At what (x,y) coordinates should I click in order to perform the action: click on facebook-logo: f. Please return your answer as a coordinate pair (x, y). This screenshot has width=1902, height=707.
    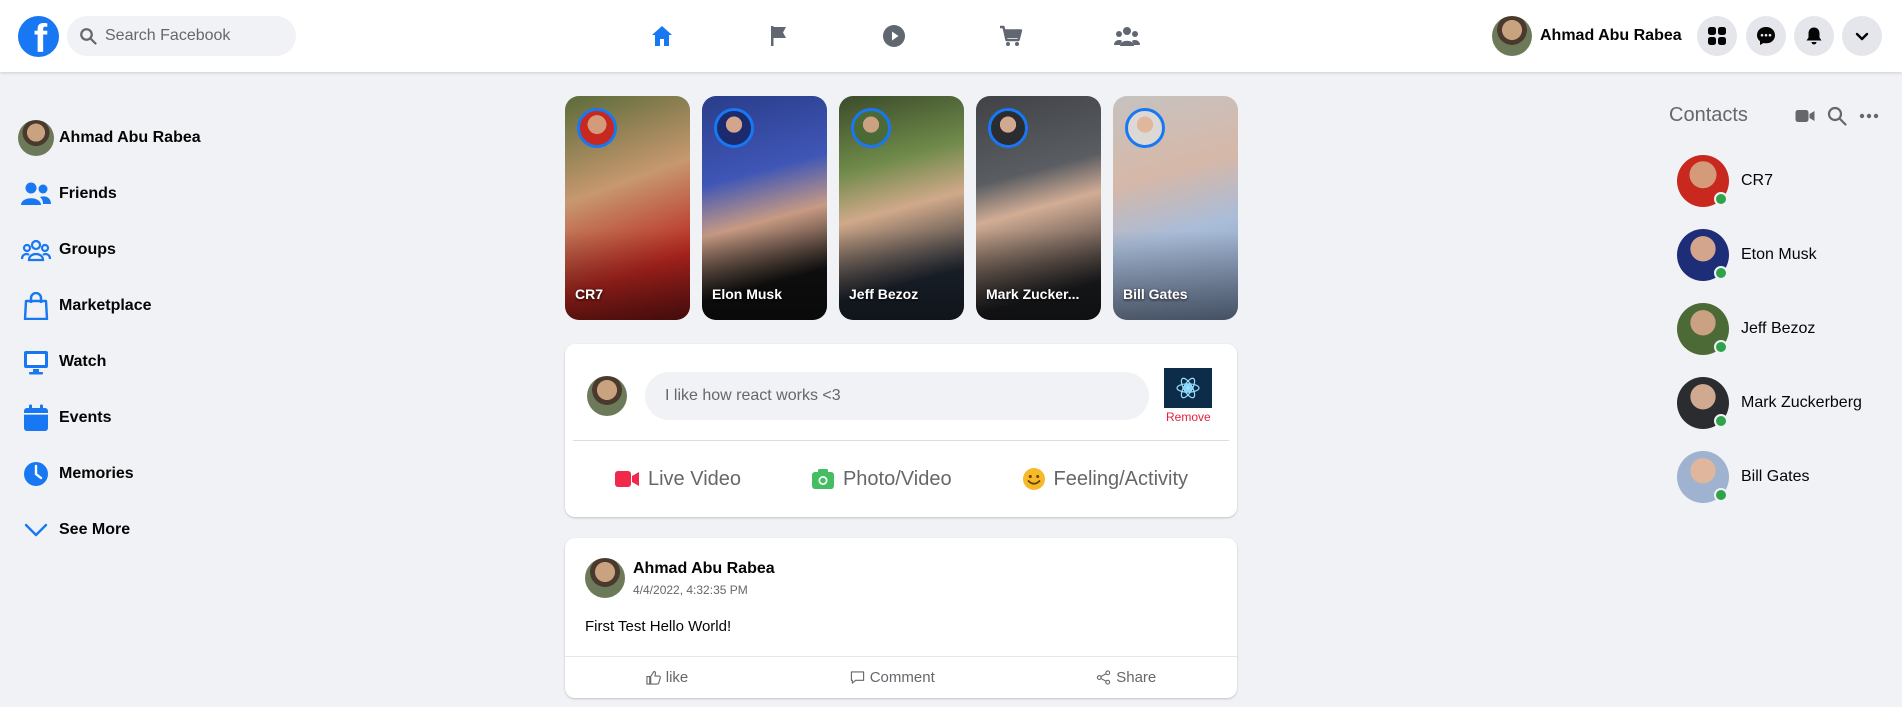
    Looking at the image, I should click on (38, 36).